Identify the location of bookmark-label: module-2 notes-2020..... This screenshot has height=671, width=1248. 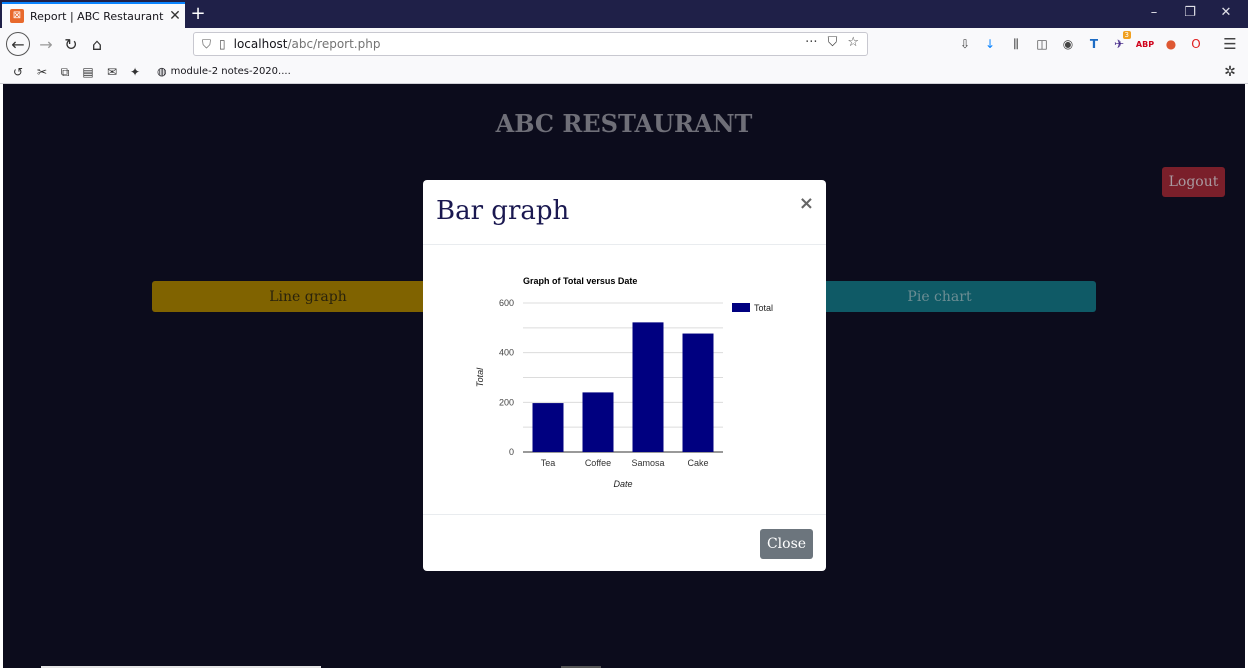
(230, 71).